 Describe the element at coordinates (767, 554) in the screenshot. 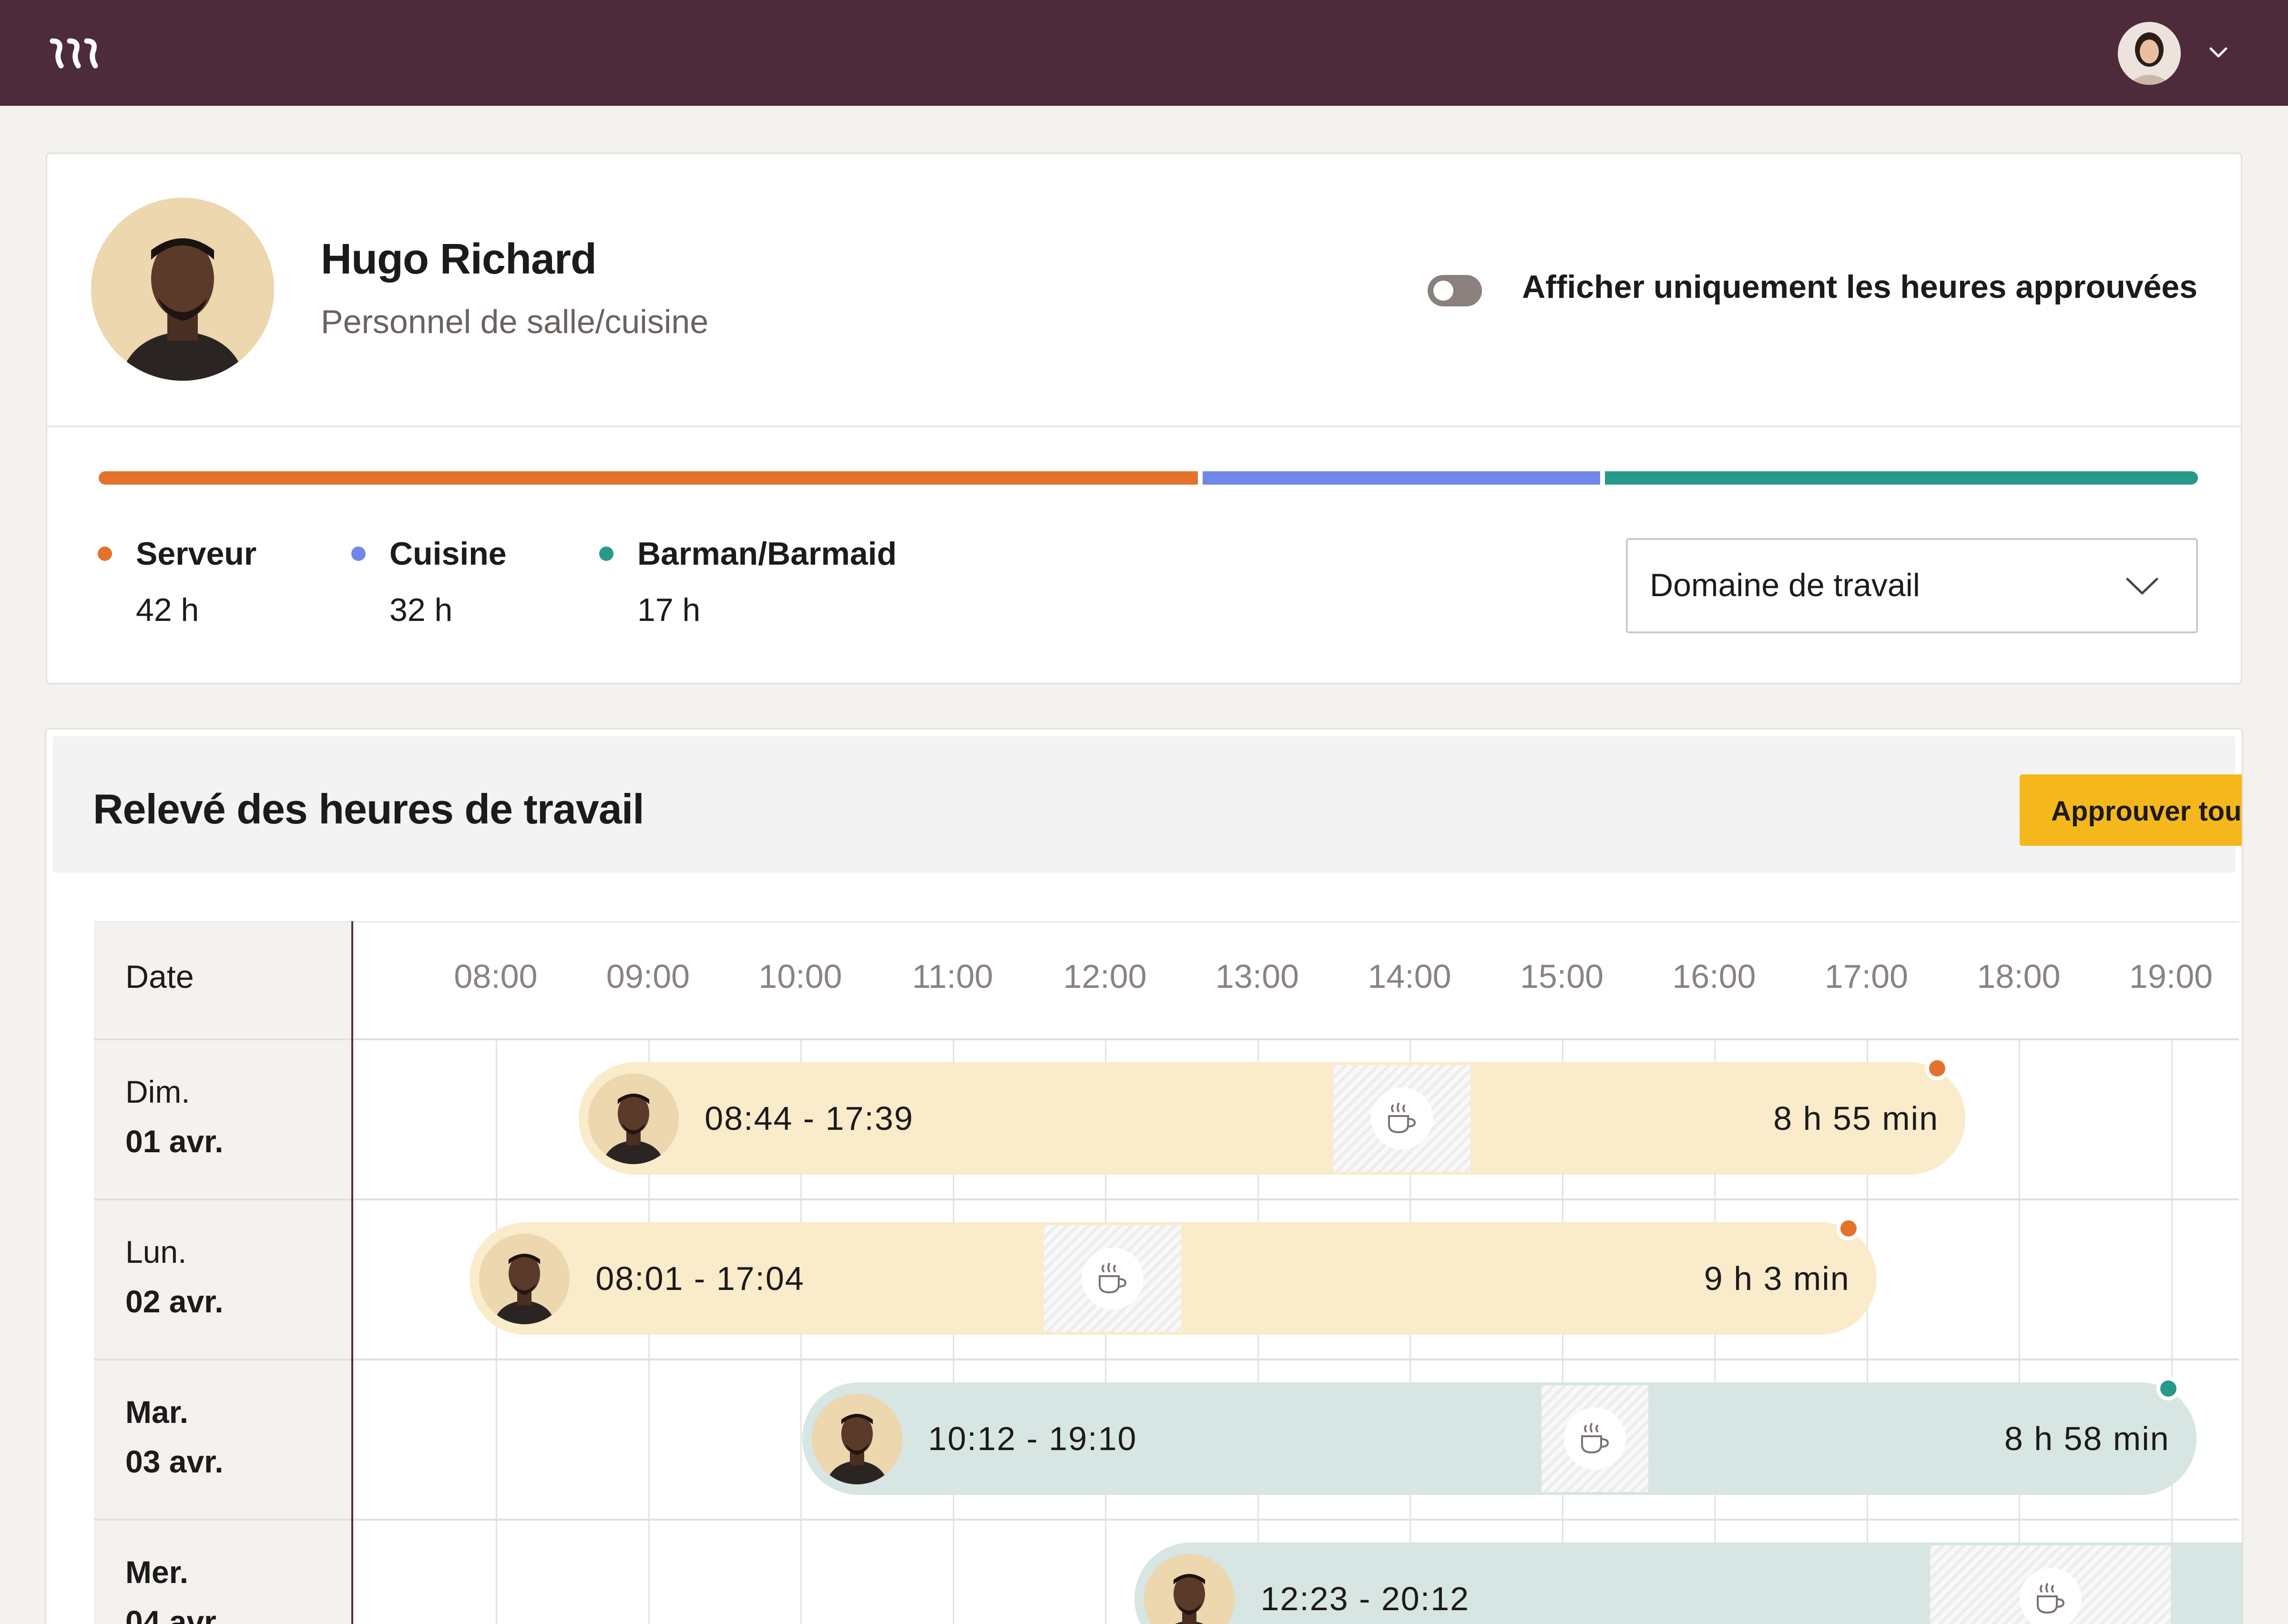

I see `legend-name: Barman/Barmaid` at that location.